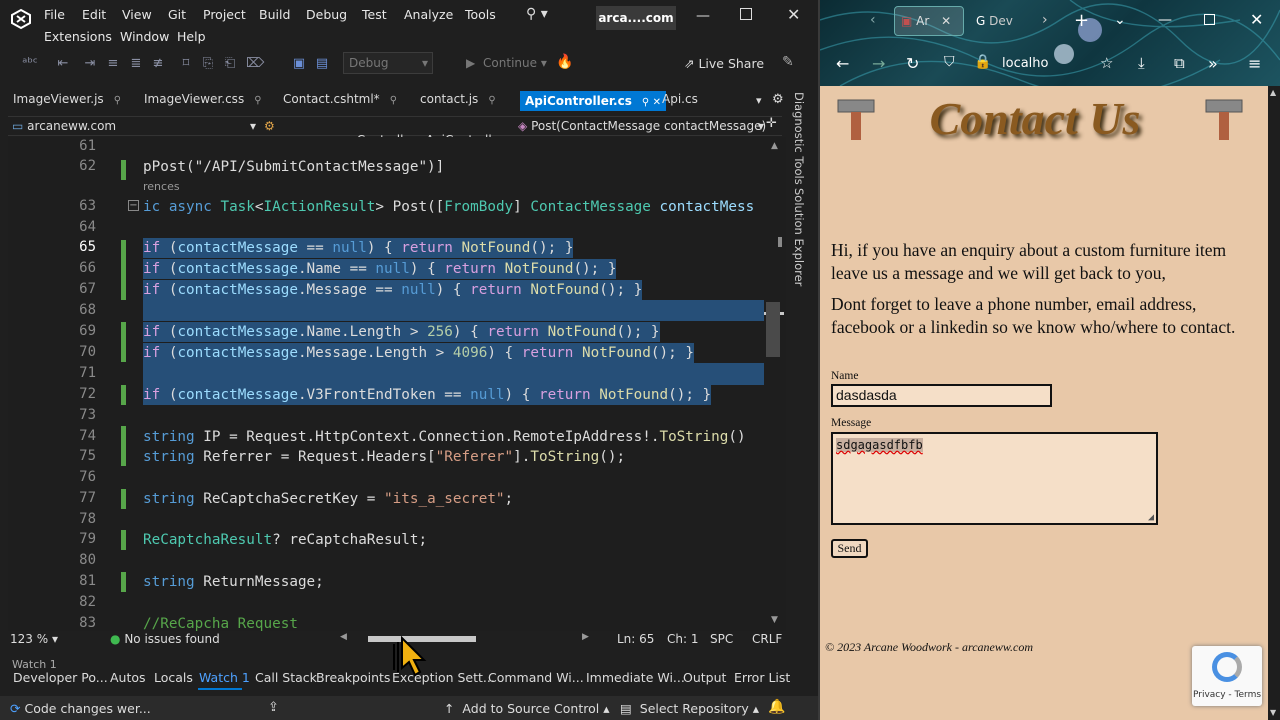  What do you see at coordinates (682, 639) in the screenshot?
I see `column-indicator: Ch: 1` at bounding box center [682, 639].